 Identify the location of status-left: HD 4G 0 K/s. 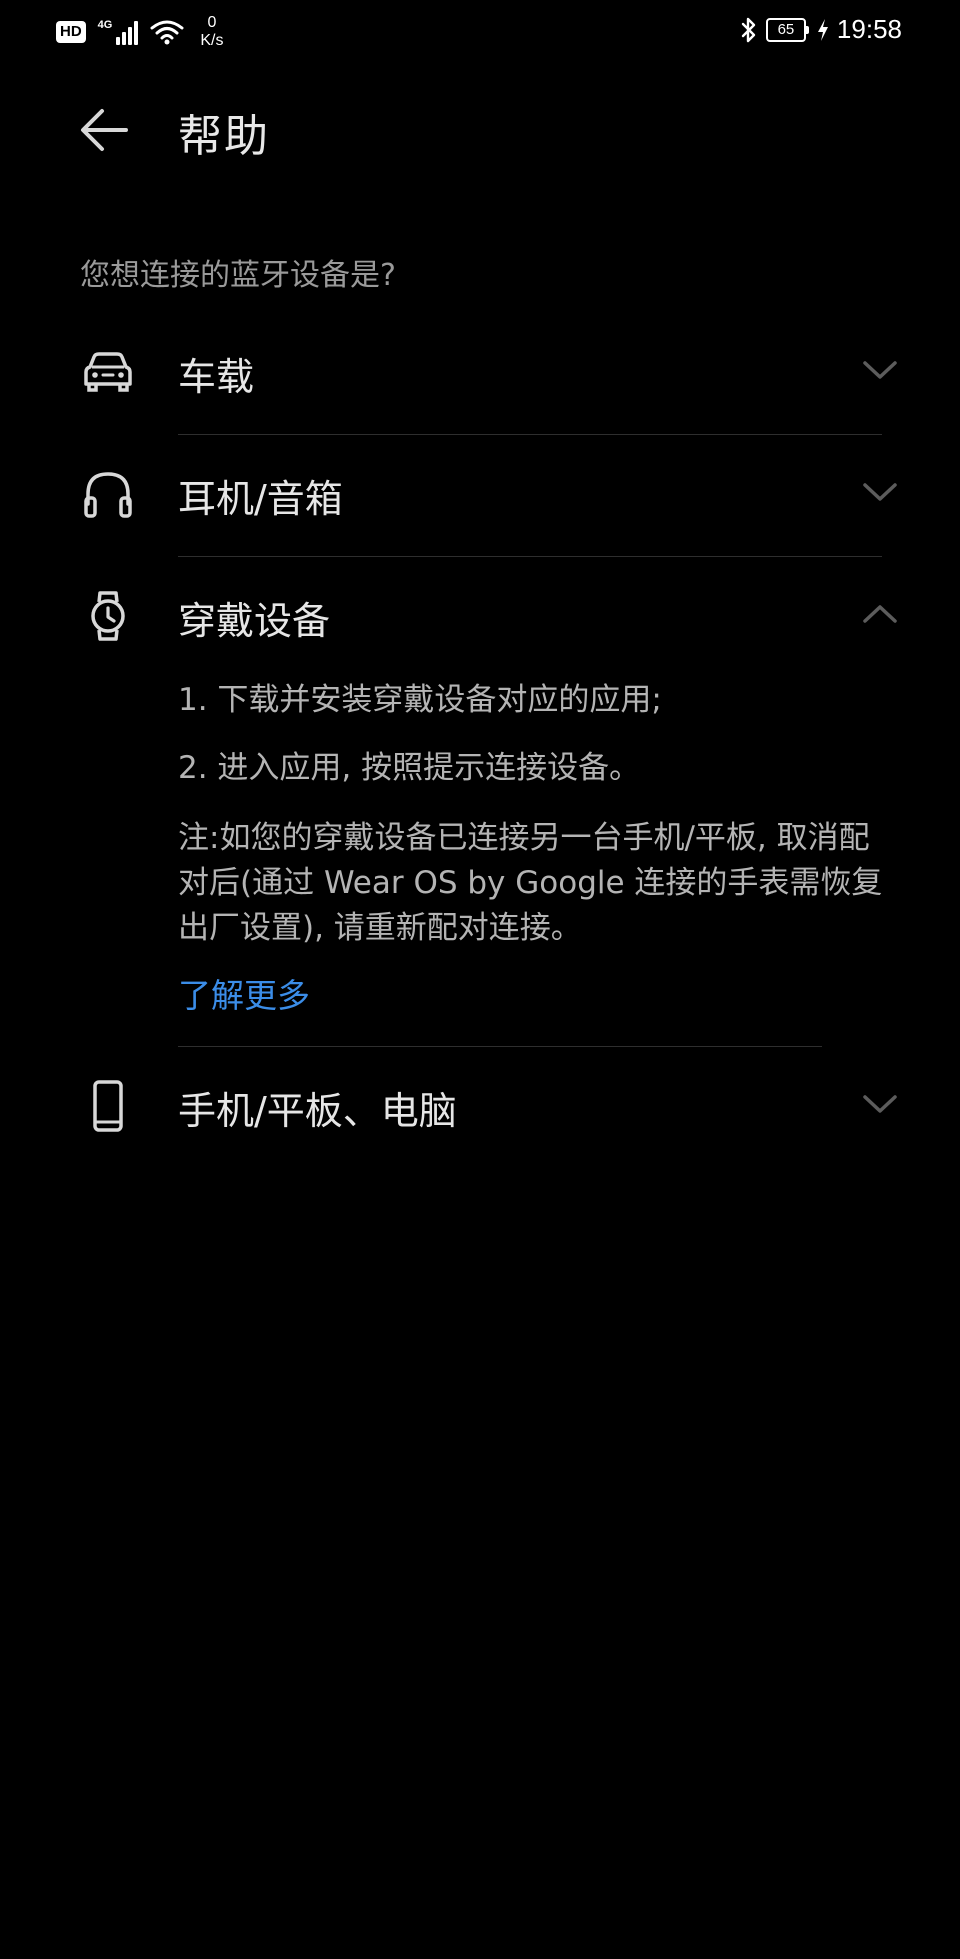
(139, 32).